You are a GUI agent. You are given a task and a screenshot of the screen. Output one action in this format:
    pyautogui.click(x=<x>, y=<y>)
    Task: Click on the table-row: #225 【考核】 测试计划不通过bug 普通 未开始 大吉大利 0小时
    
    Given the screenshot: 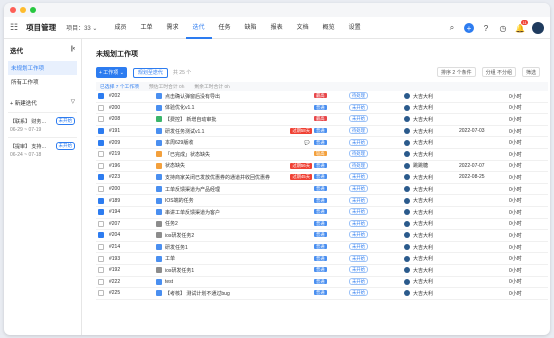 What is the action you would take?
    pyautogui.click(x=322, y=294)
    